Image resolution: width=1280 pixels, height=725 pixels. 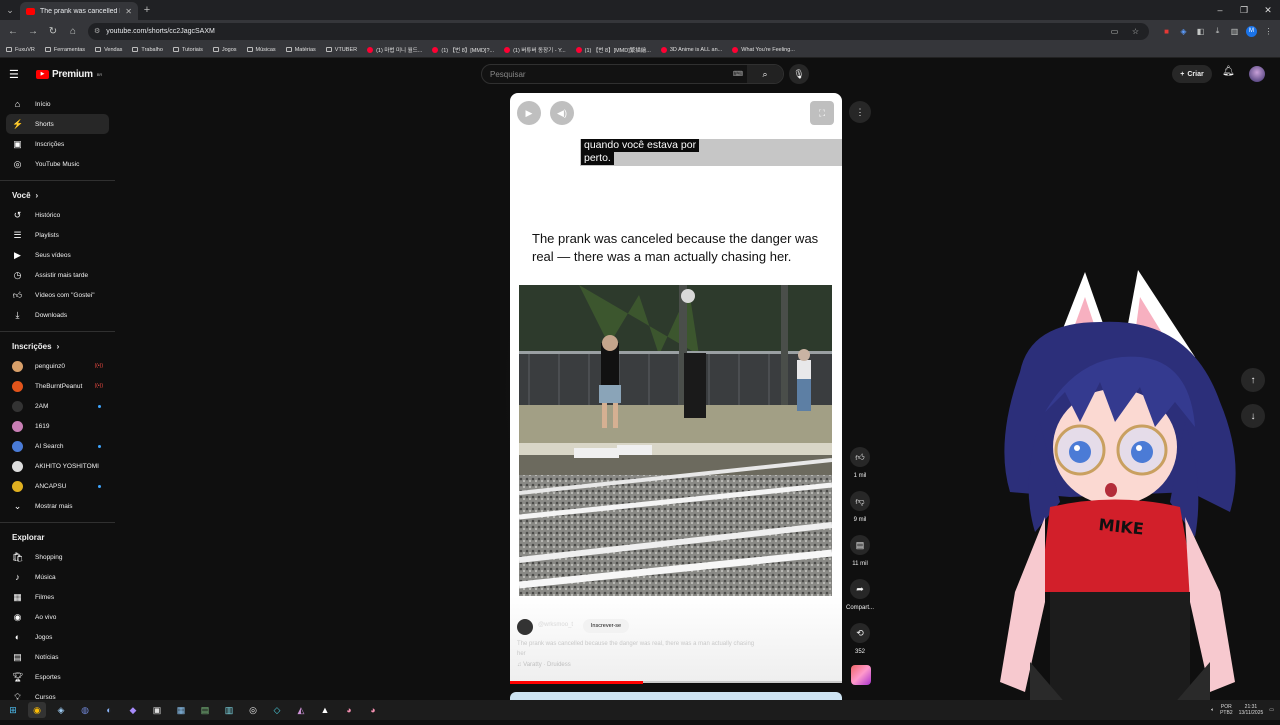 What do you see at coordinates (73, 31) in the screenshot?
I see `home-button: ⌂` at bounding box center [73, 31].